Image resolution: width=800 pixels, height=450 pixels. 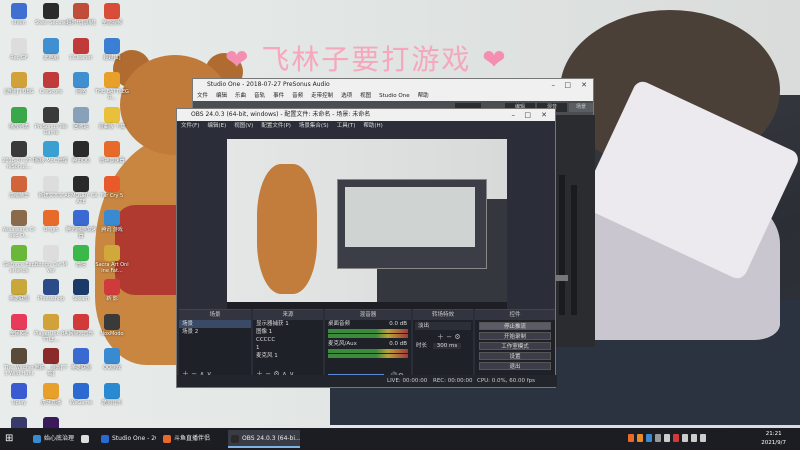 I want to click on source-item: 1, so click(x=288, y=348).